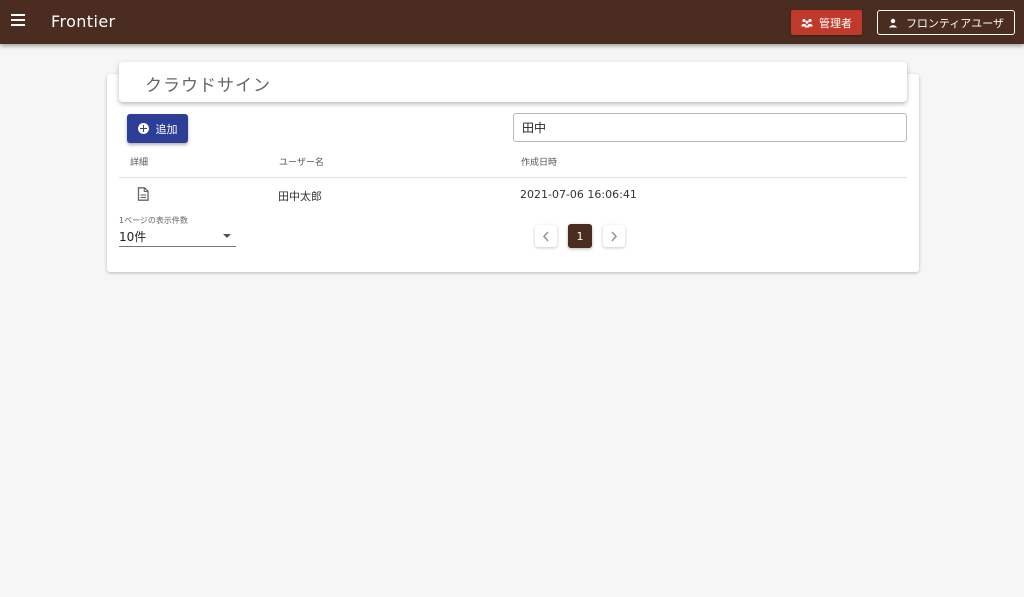 Image resolution: width=1024 pixels, height=597 pixels. I want to click on column-header-created: 作成日時, so click(539, 163).